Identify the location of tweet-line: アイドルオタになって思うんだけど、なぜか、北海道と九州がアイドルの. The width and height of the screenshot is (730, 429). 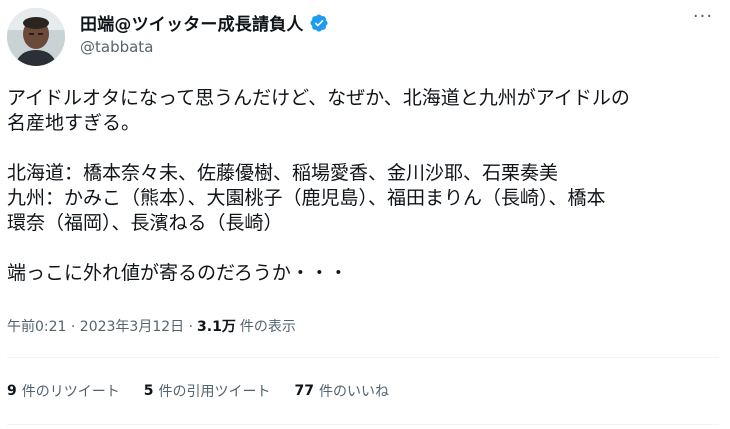
(318, 98).